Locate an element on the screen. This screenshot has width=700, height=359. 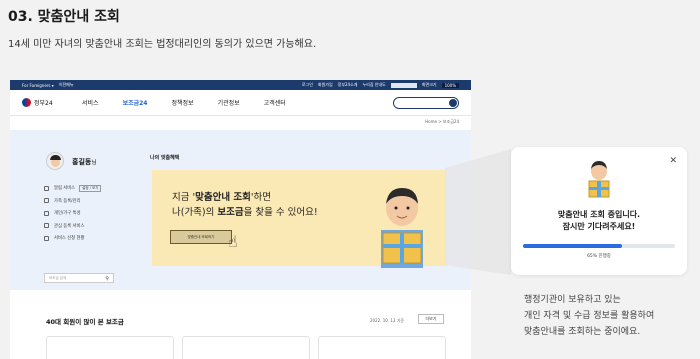
progress-label: 65% 진행중 is located at coordinates (599, 256).